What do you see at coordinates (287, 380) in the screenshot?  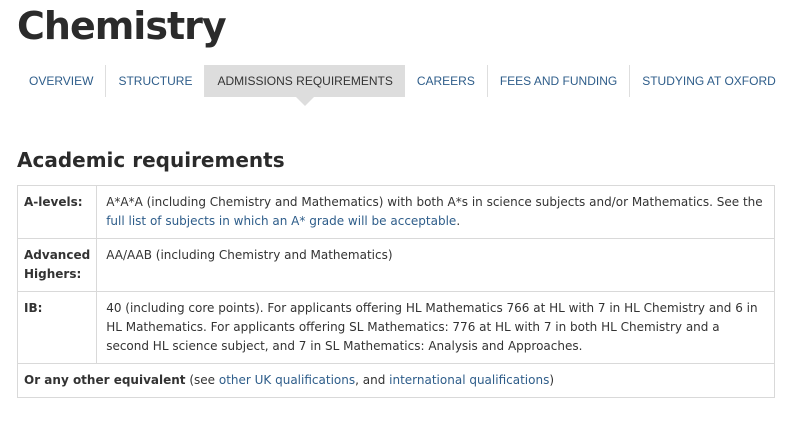 I see `other-uk-qualifications-link: other UK qualifications` at bounding box center [287, 380].